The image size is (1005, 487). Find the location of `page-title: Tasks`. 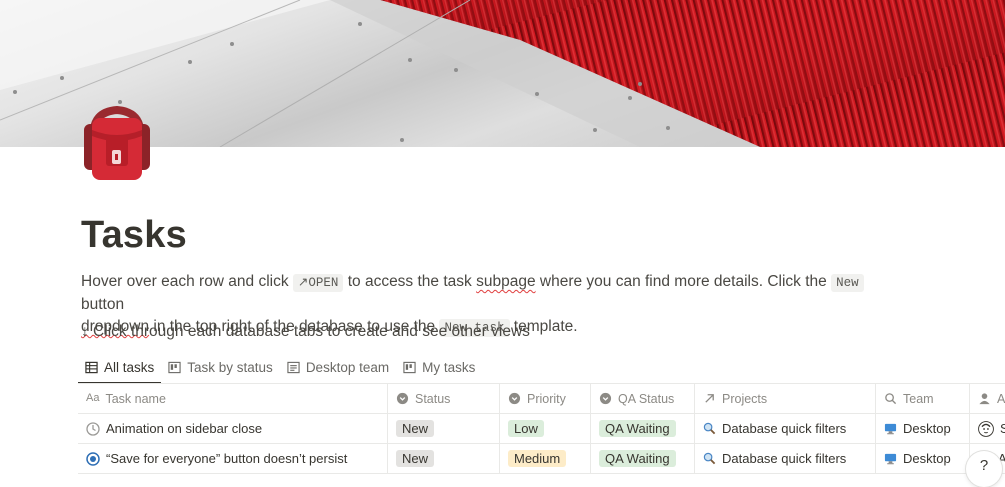

page-title: Tasks is located at coordinates (134, 235).